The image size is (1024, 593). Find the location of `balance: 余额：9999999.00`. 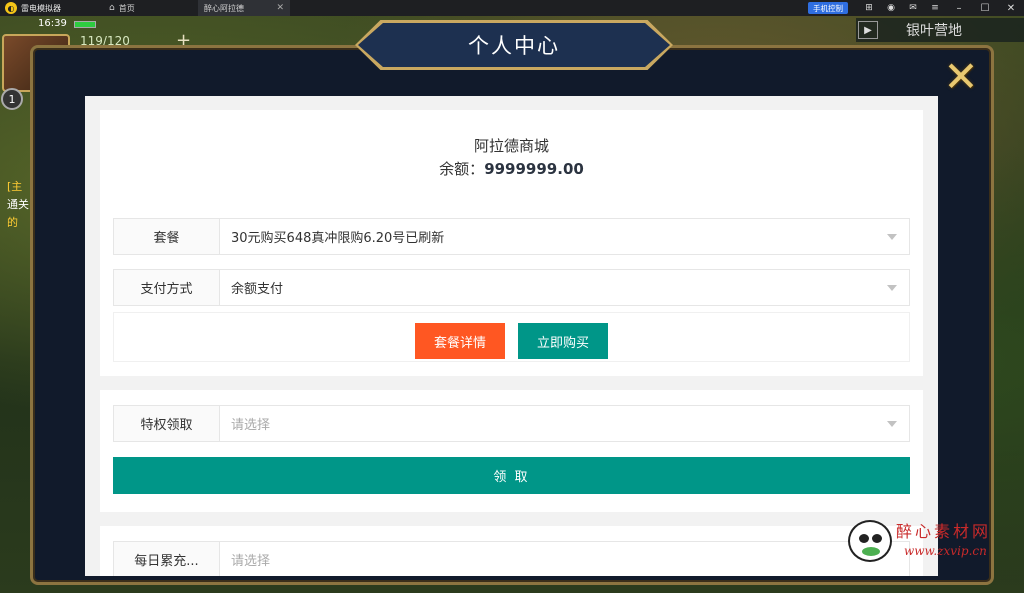

balance: 余额：9999999.00 is located at coordinates (511, 168).